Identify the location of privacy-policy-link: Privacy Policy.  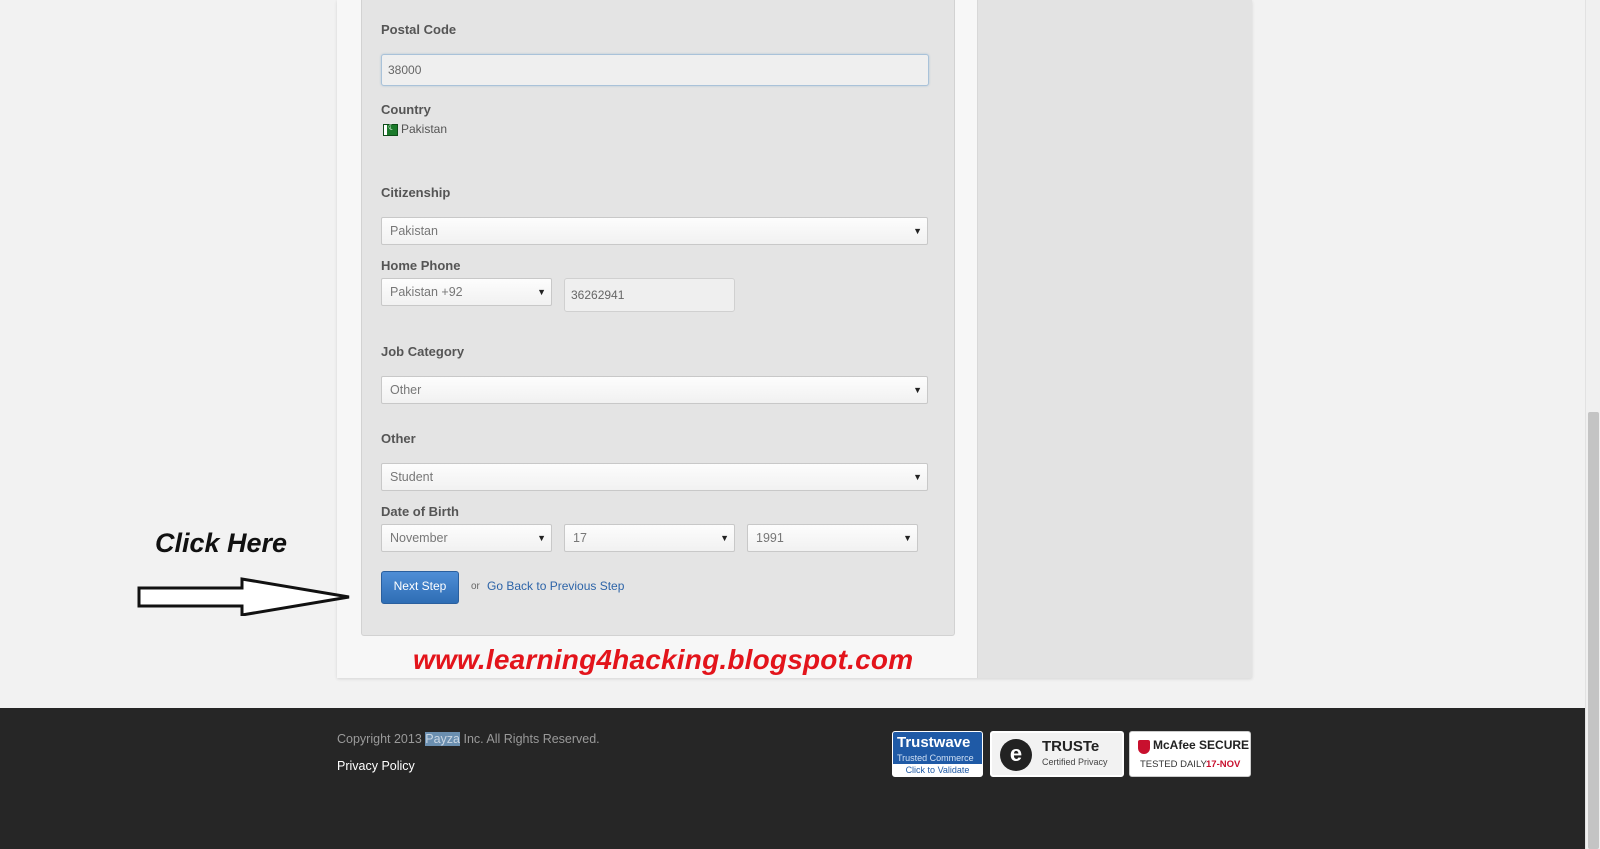
(376, 766).